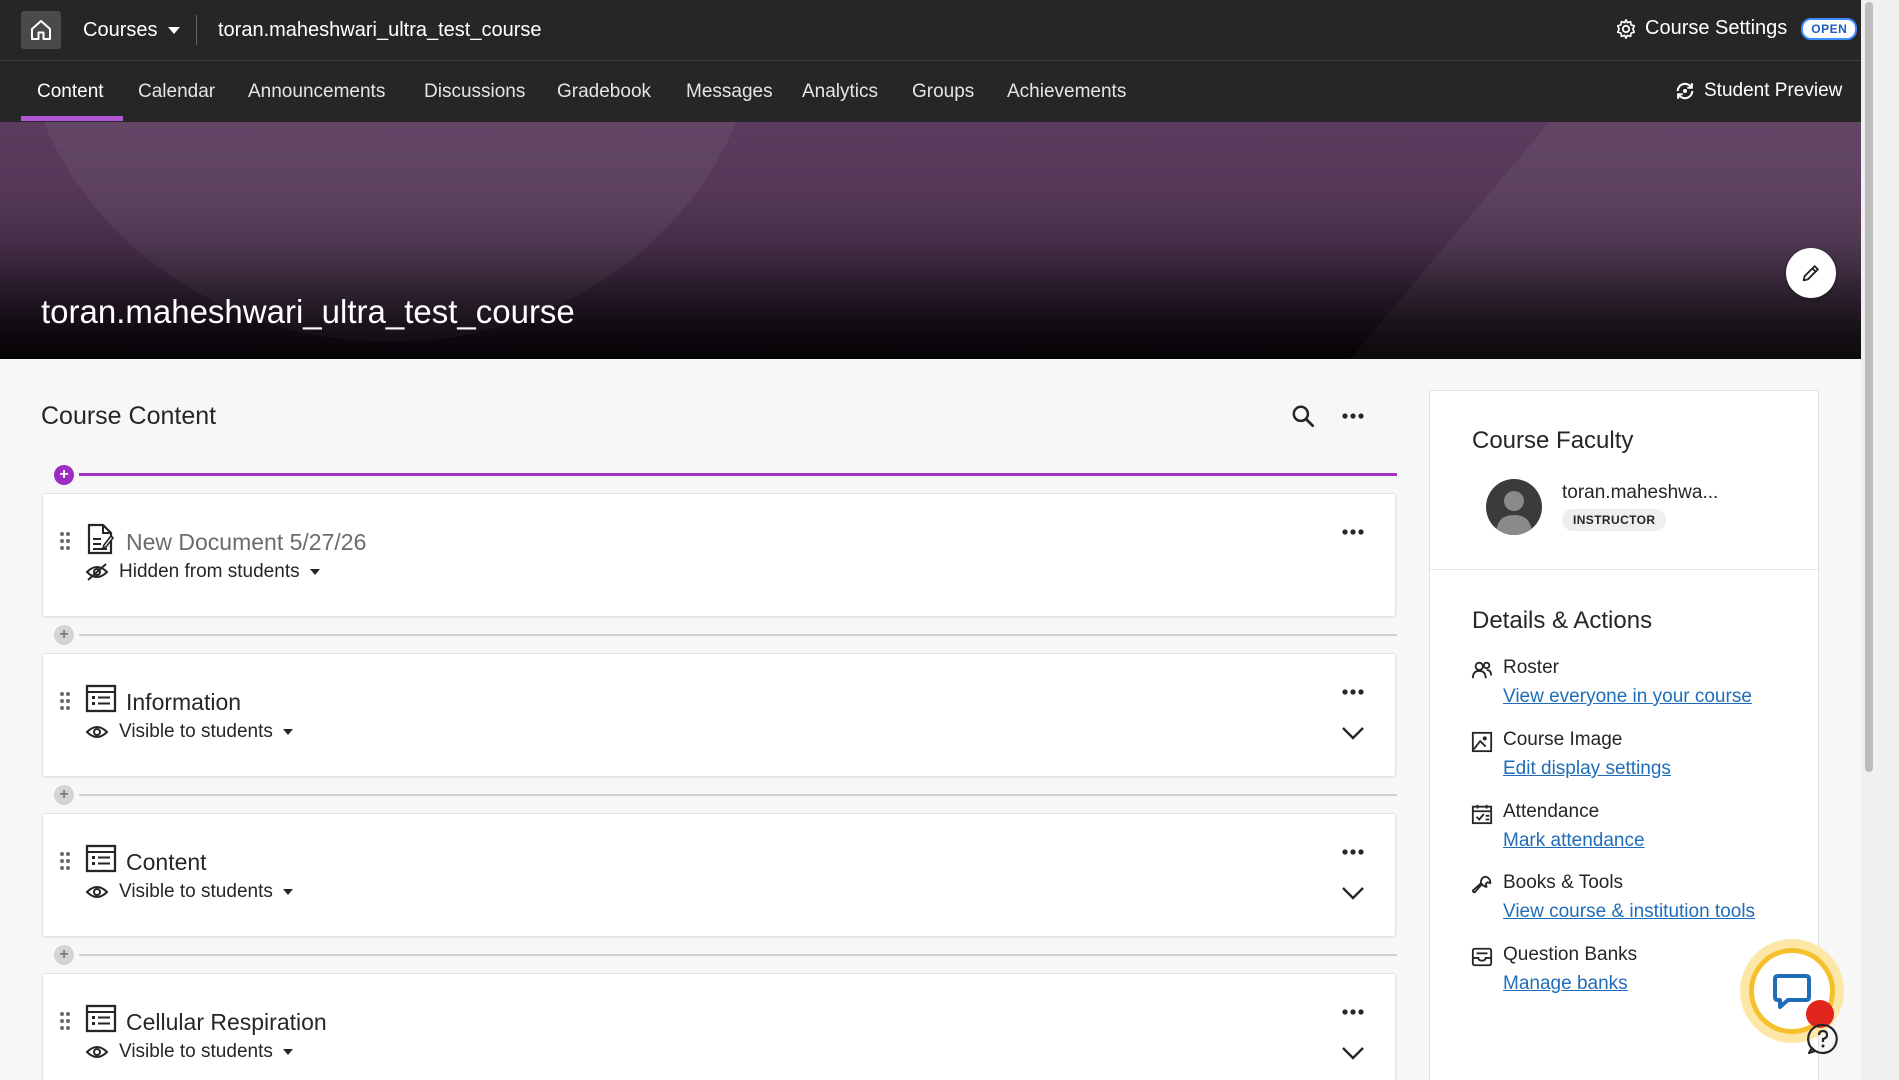 Image resolution: width=1899 pixels, height=1080 pixels. Describe the element at coordinates (1574, 841) in the screenshot. I see `mark-attendance-link: Mark attendance` at that location.